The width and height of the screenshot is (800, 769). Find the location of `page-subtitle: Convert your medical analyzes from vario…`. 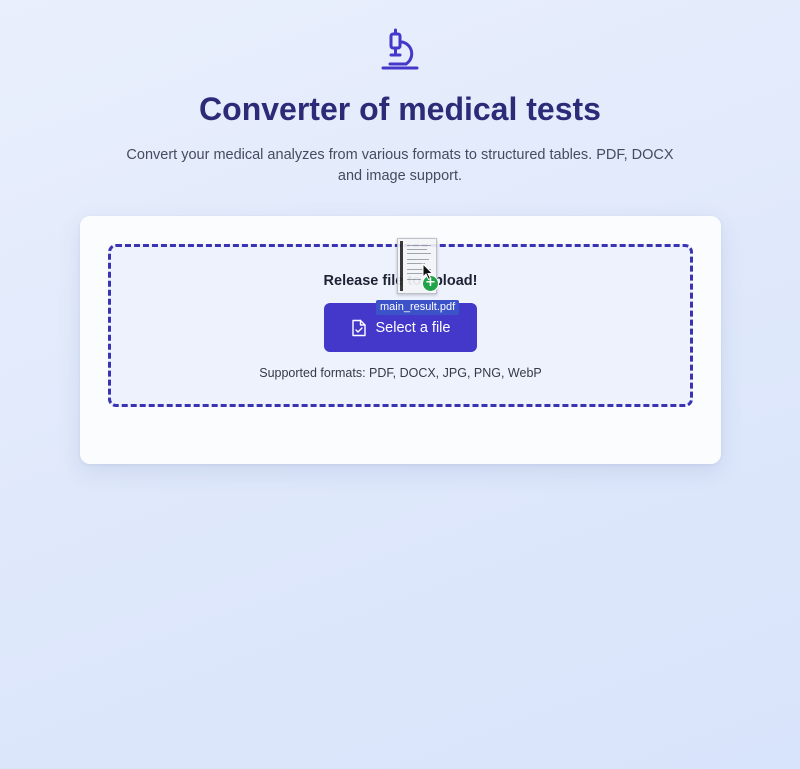

page-subtitle: Convert your medical analyzes from vario… is located at coordinates (400, 165).